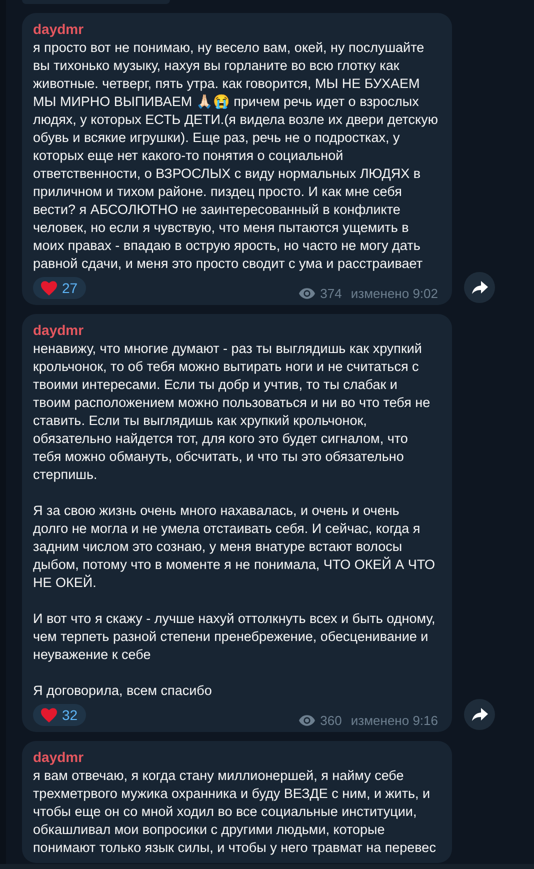 Image resolution: width=534 pixels, height=869 pixels. What do you see at coordinates (59, 715) in the screenshot?
I see `reaction-button: 32` at bounding box center [59, 715].